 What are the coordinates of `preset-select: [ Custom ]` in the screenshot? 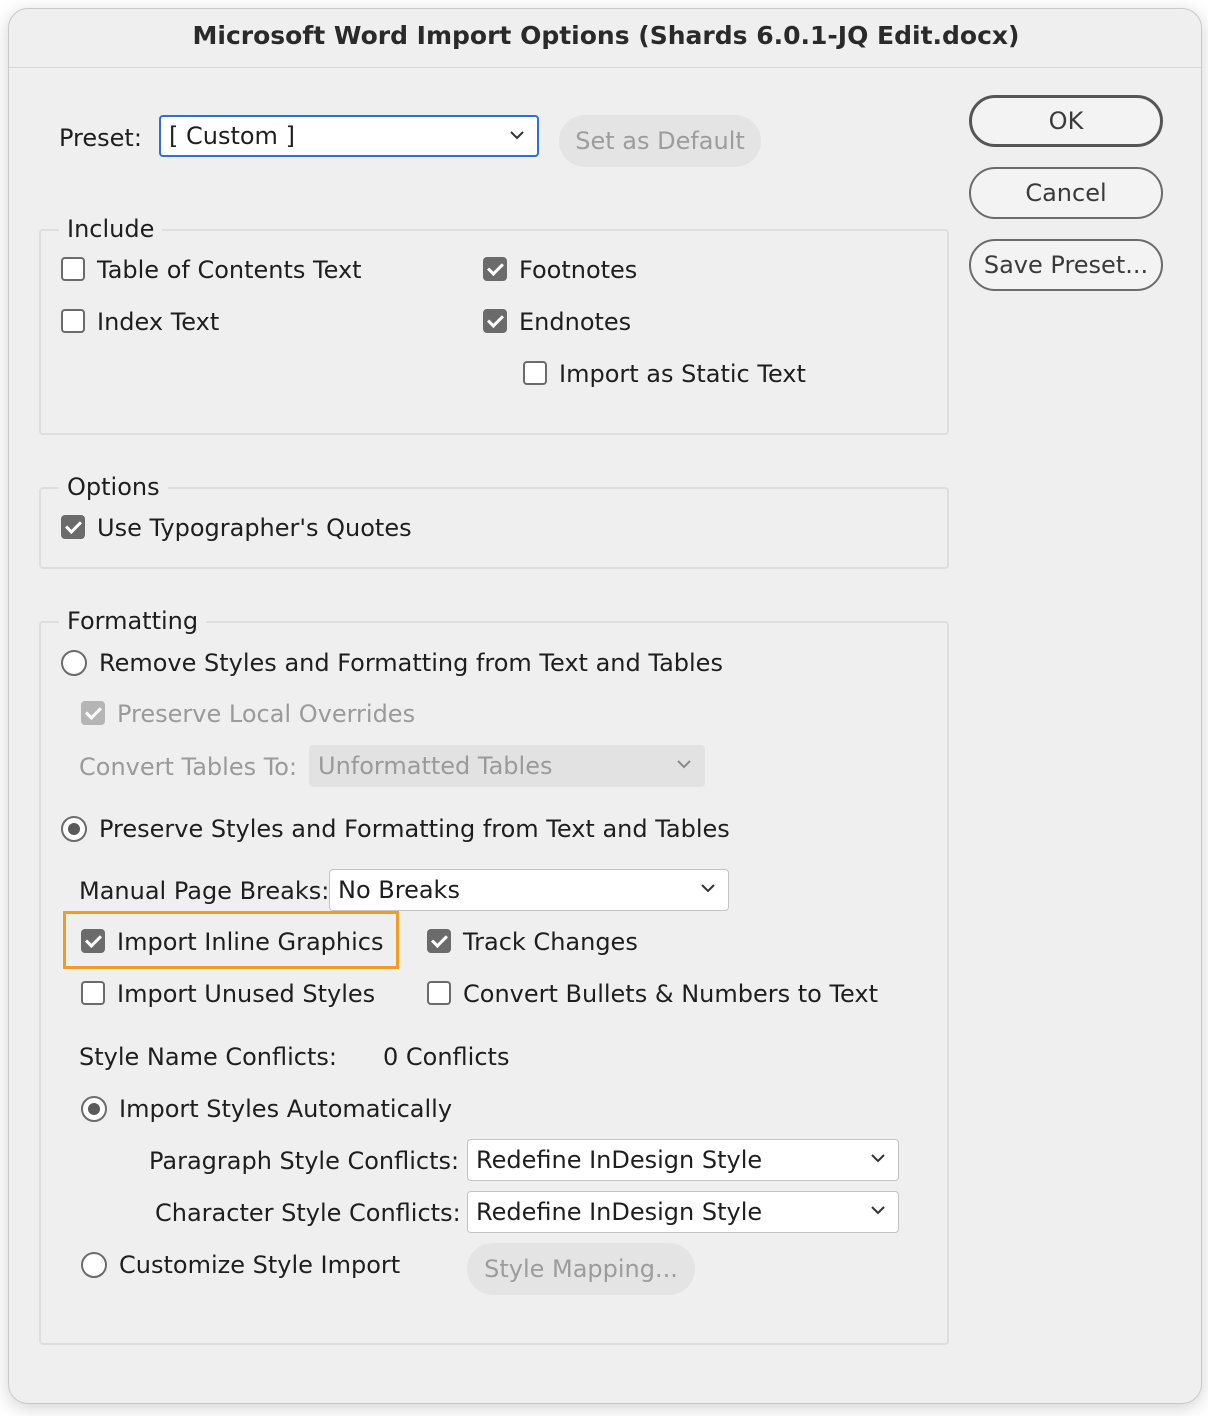 It's located at (349, 136).